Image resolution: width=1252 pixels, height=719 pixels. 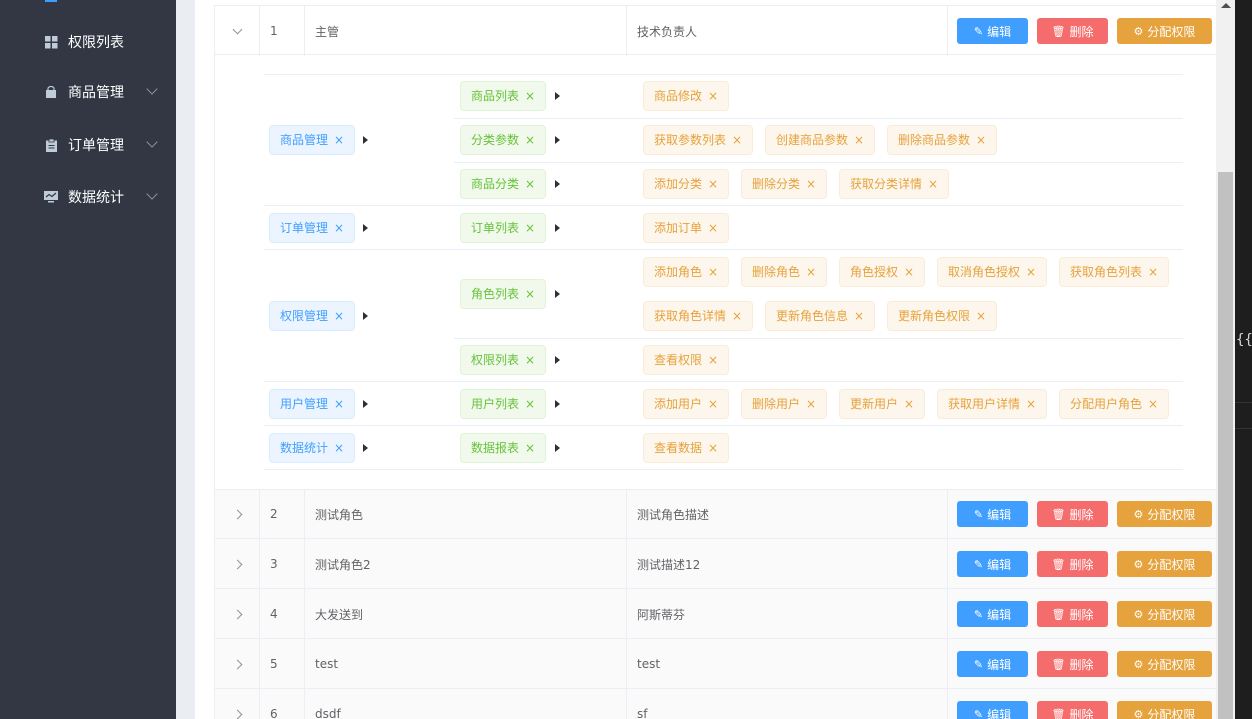 I want to click on scroll-up-arrow-icon, so click(x=1226, y=5).